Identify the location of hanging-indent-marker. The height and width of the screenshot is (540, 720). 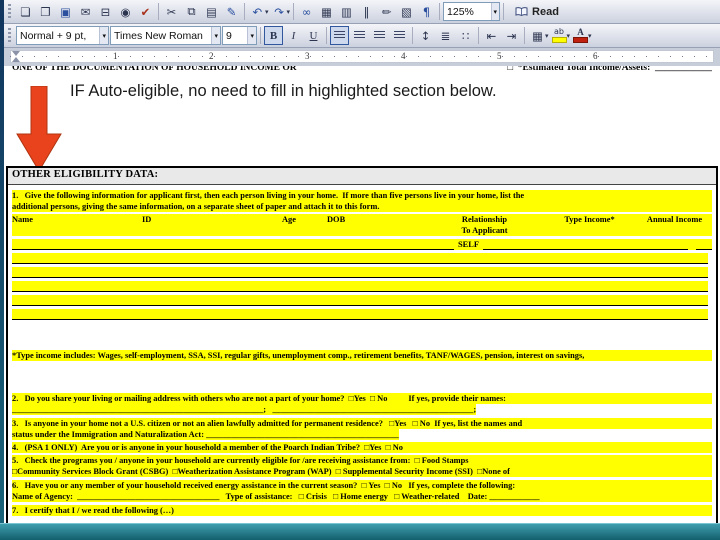
(16, 59).